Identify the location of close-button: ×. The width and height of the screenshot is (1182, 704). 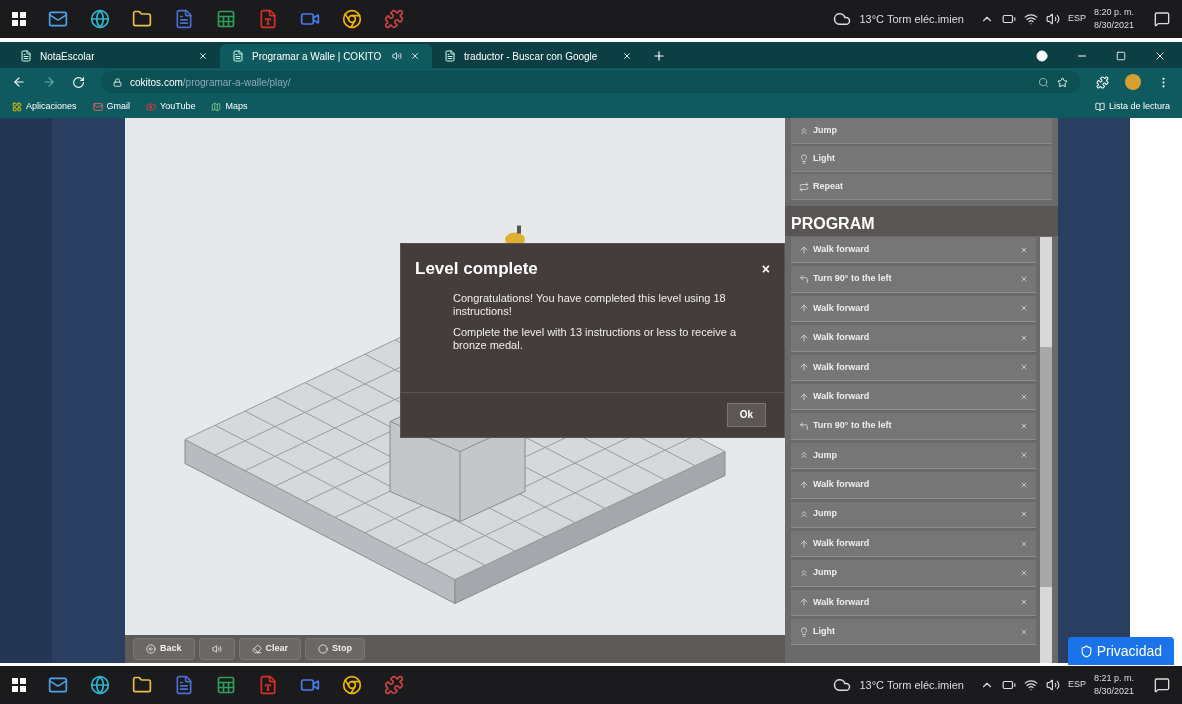
(765, 268).